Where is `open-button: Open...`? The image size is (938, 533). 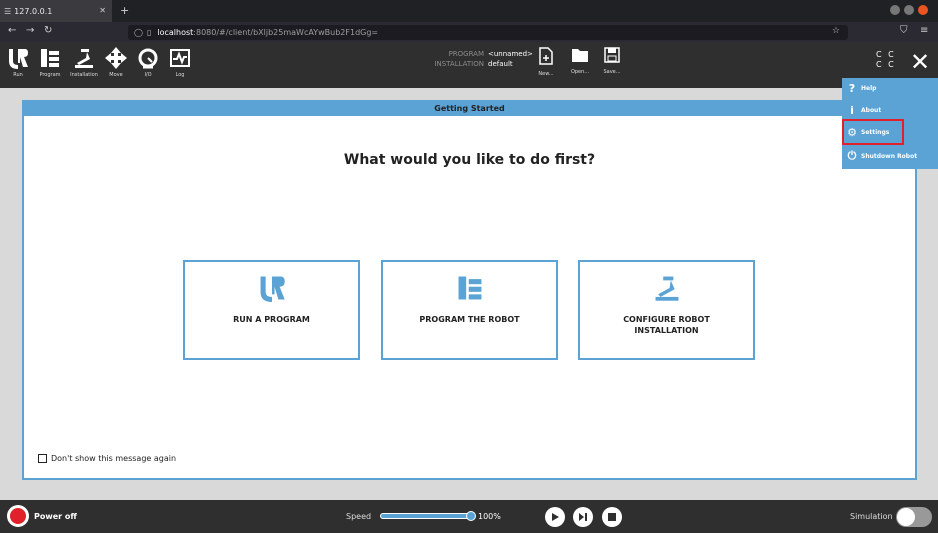
open-button: Open... is located at coordinates (580, 65).